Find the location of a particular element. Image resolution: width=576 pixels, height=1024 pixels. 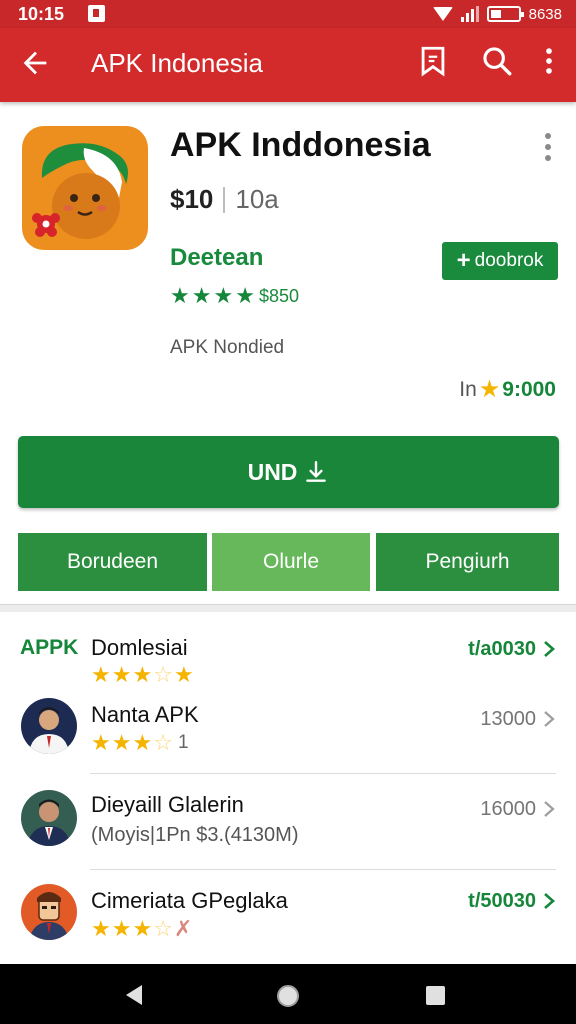

back-arrow-icon is located at coordinates (35, 63).